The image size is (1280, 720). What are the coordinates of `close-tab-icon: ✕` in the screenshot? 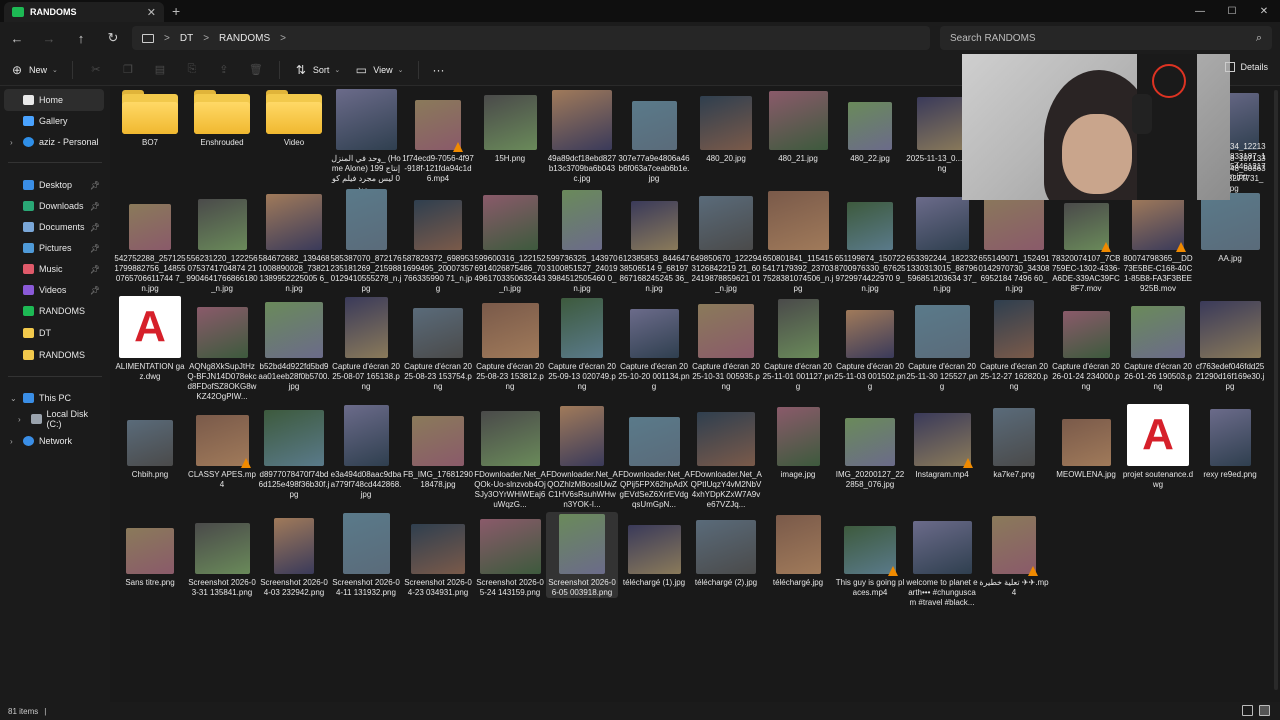 It's located at (151, 12).